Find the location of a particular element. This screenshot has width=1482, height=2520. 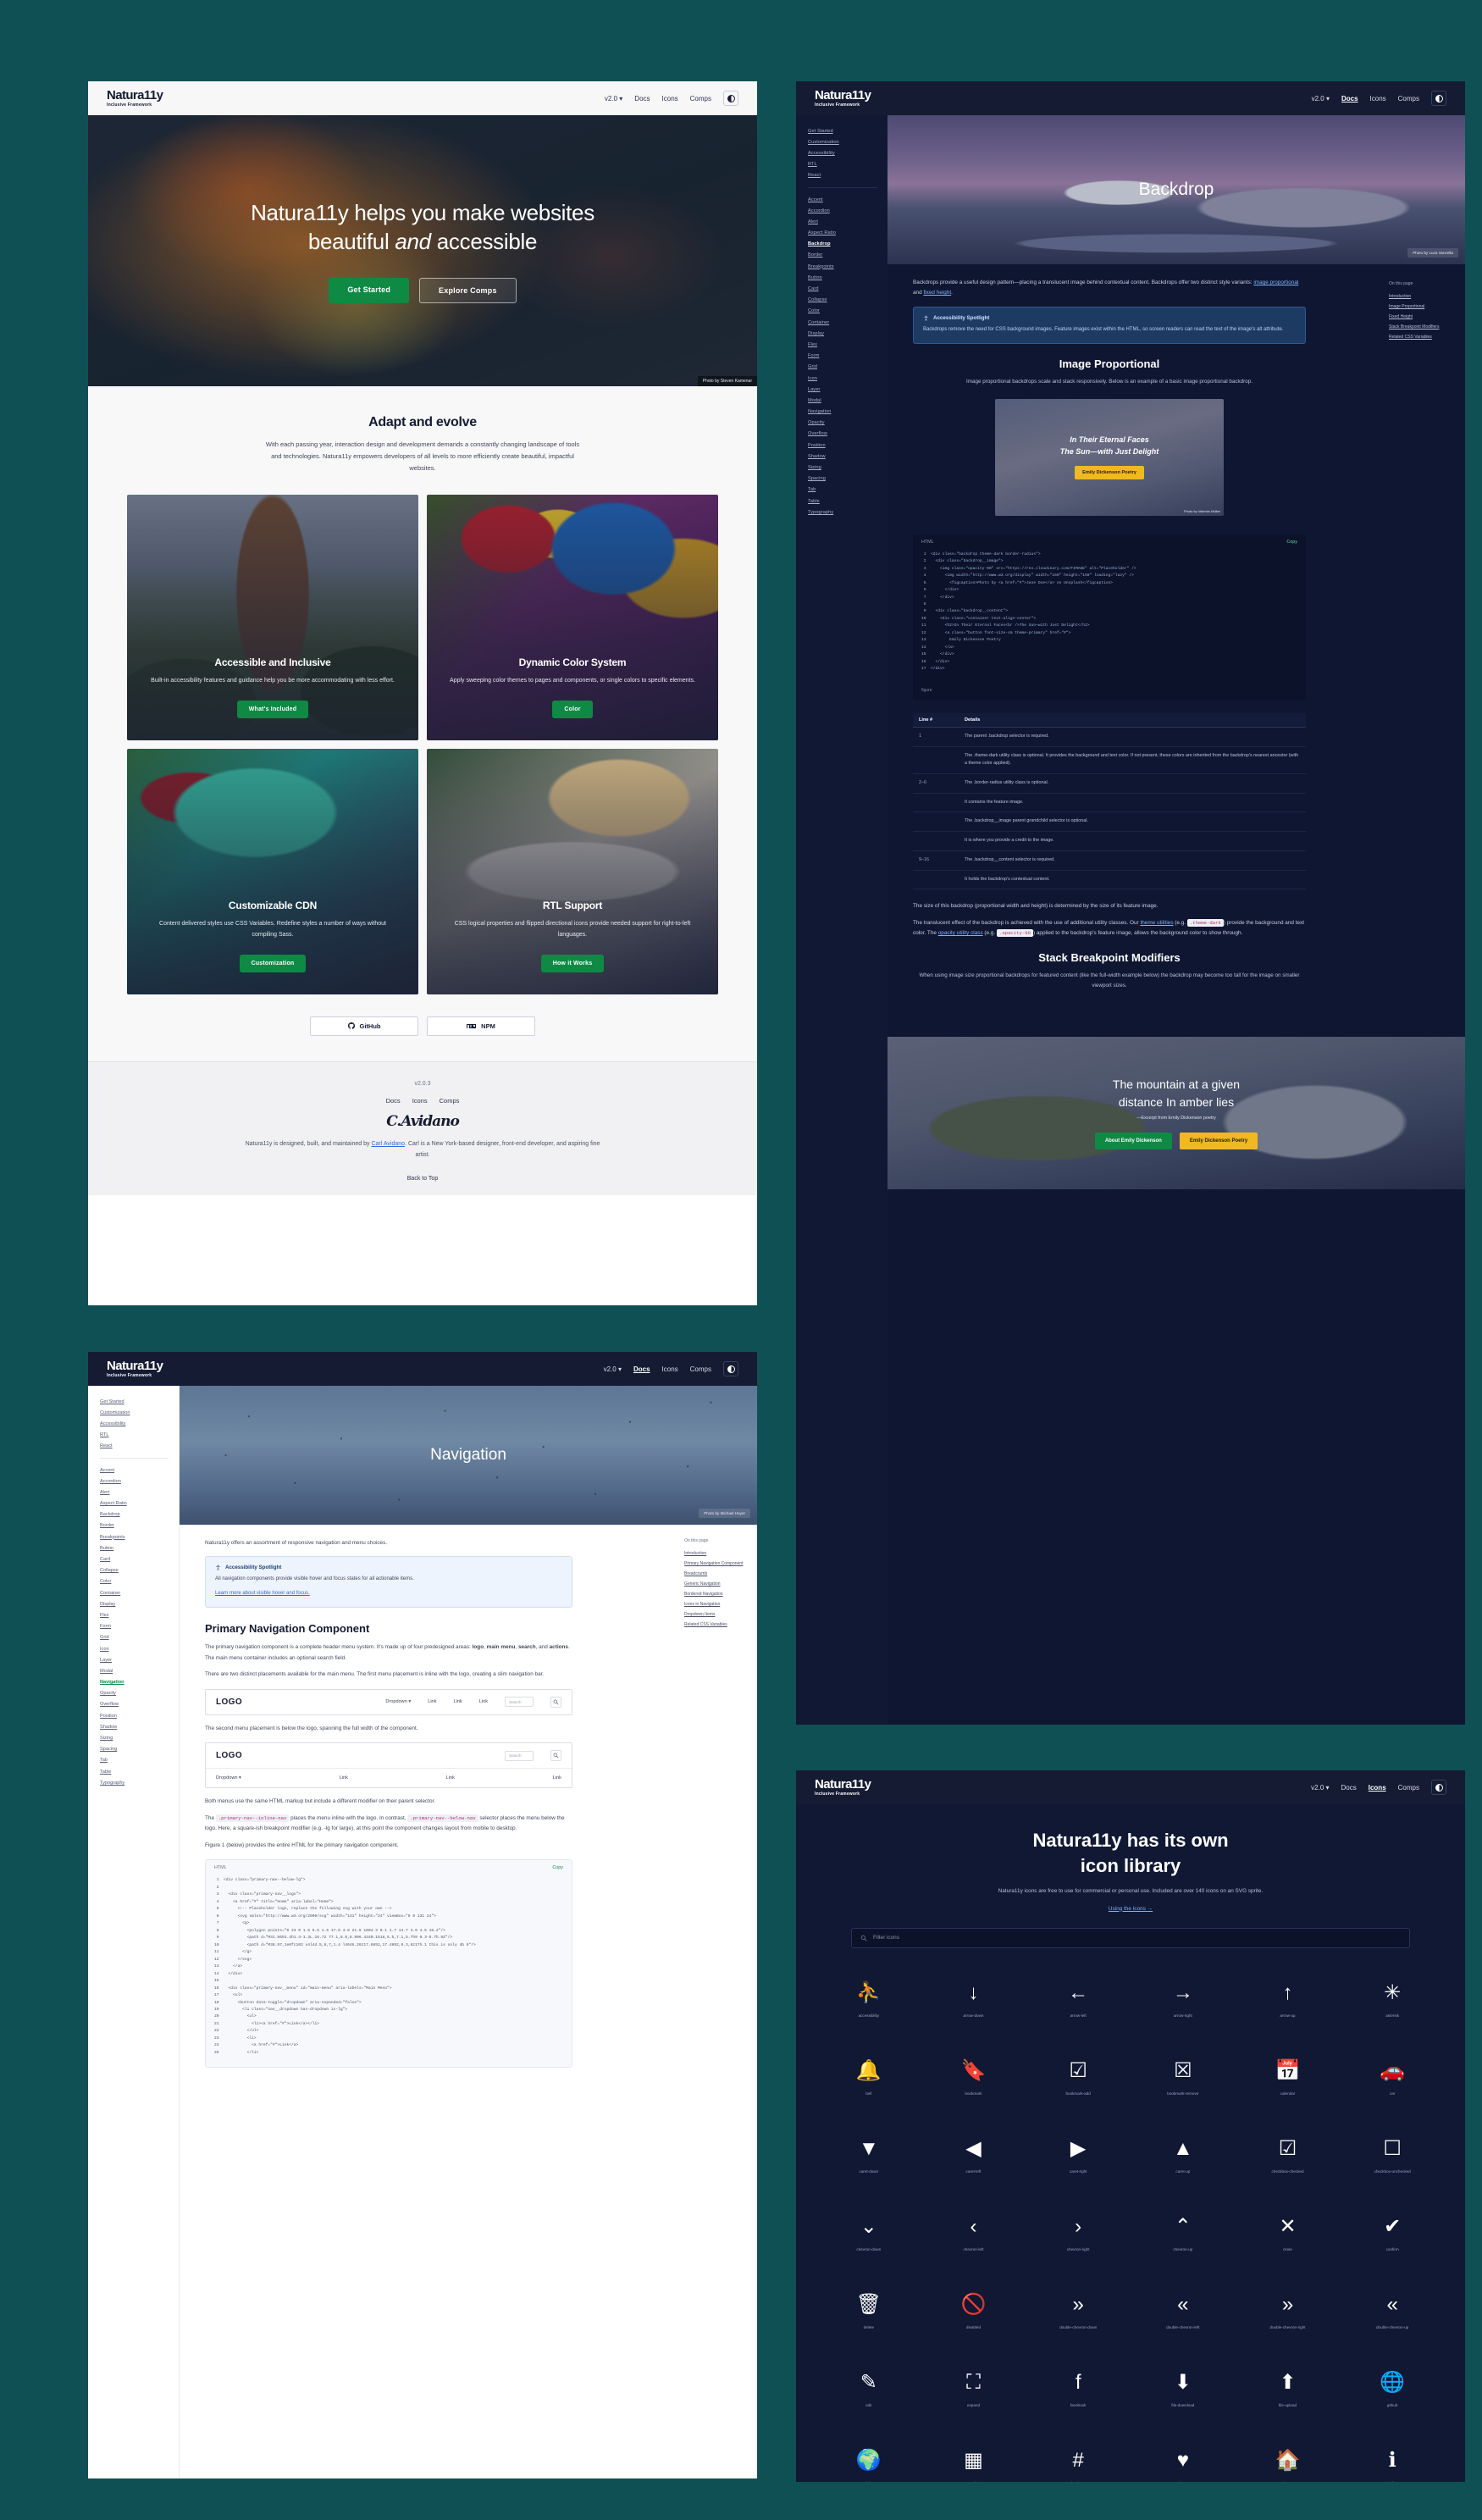

sidebar-item-spacing: Spacing is located at coordinates (848, 479).